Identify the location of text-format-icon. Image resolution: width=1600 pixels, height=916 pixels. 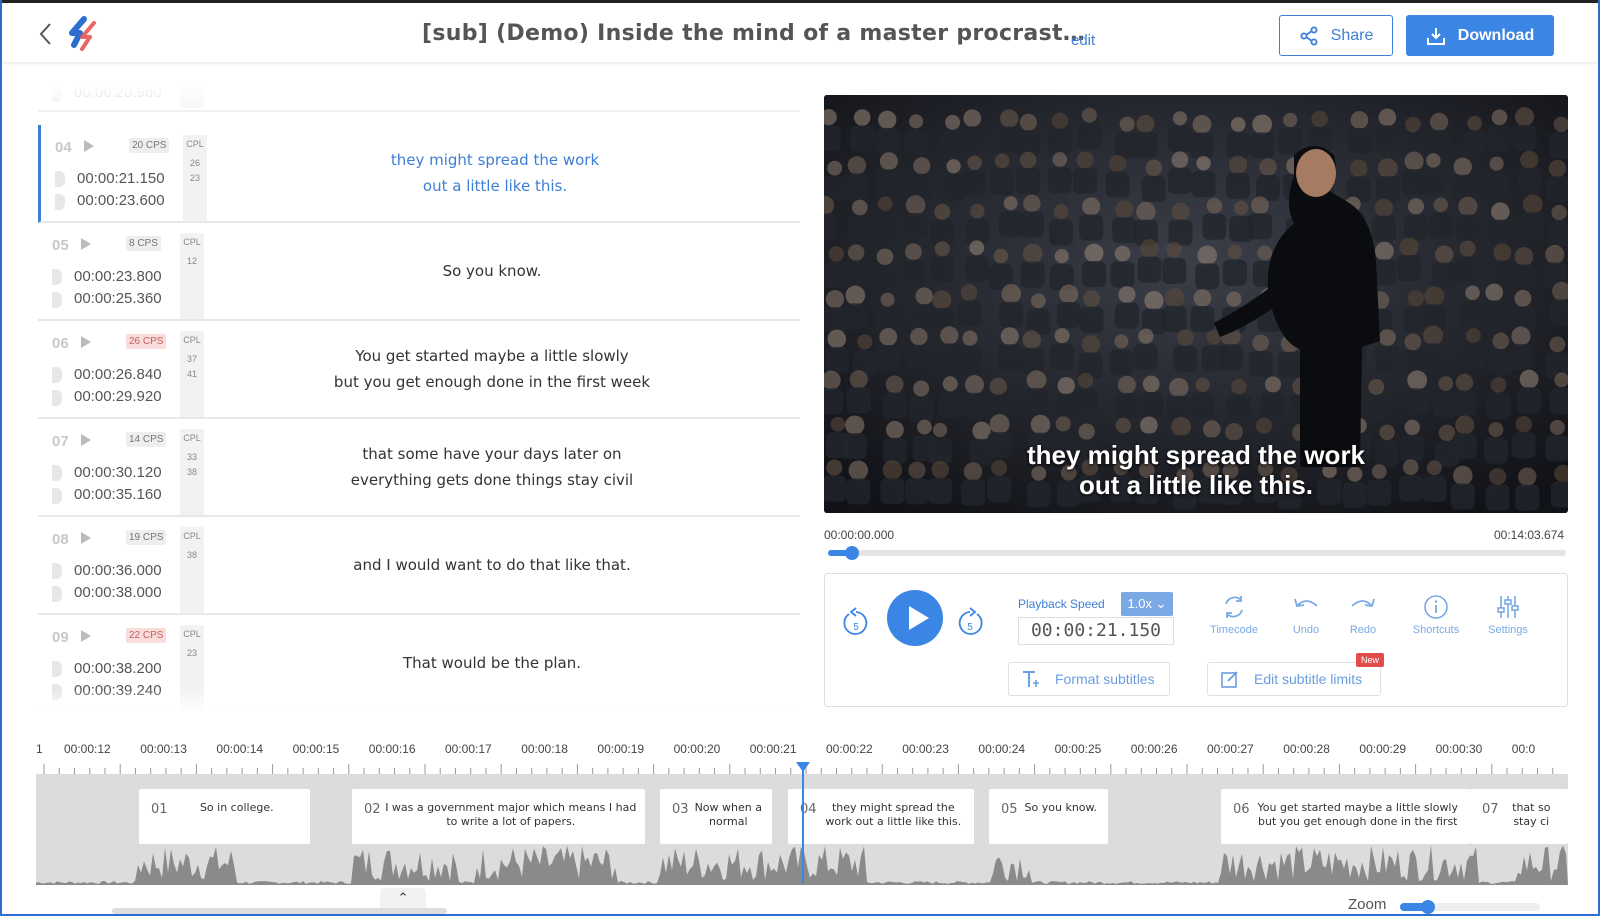
(1031, 679).